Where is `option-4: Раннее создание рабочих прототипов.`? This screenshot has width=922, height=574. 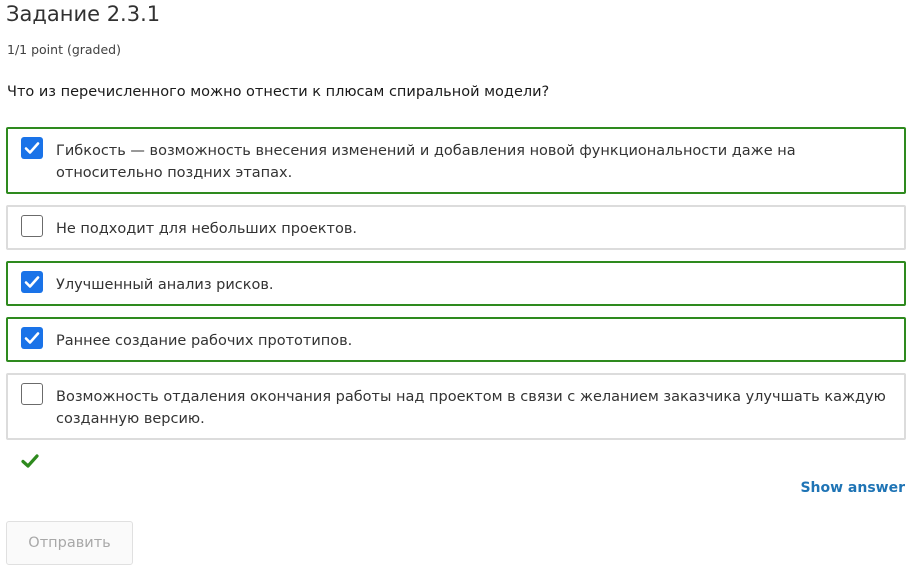
option-4: Раннее создание рабочих прототипов. is located at coordinates (456, 339).